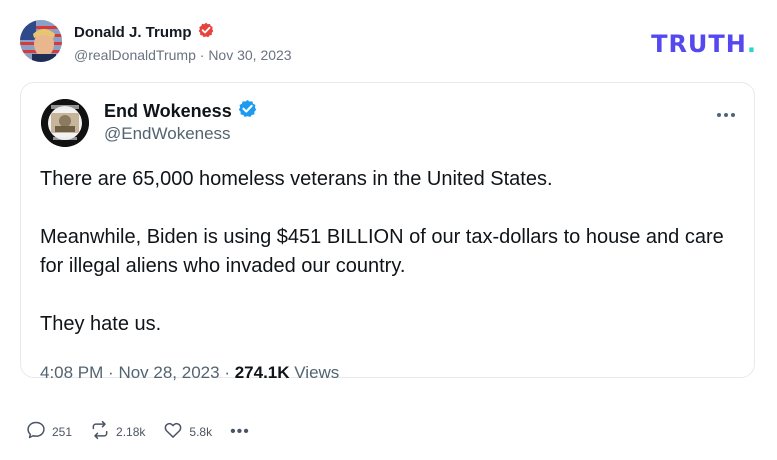 This screenshot has width=777, height=460. What do you see at coordinates (262, 372) in the screenshot?
I see `views-count: 274.1K` at bounding box center [262, 372].